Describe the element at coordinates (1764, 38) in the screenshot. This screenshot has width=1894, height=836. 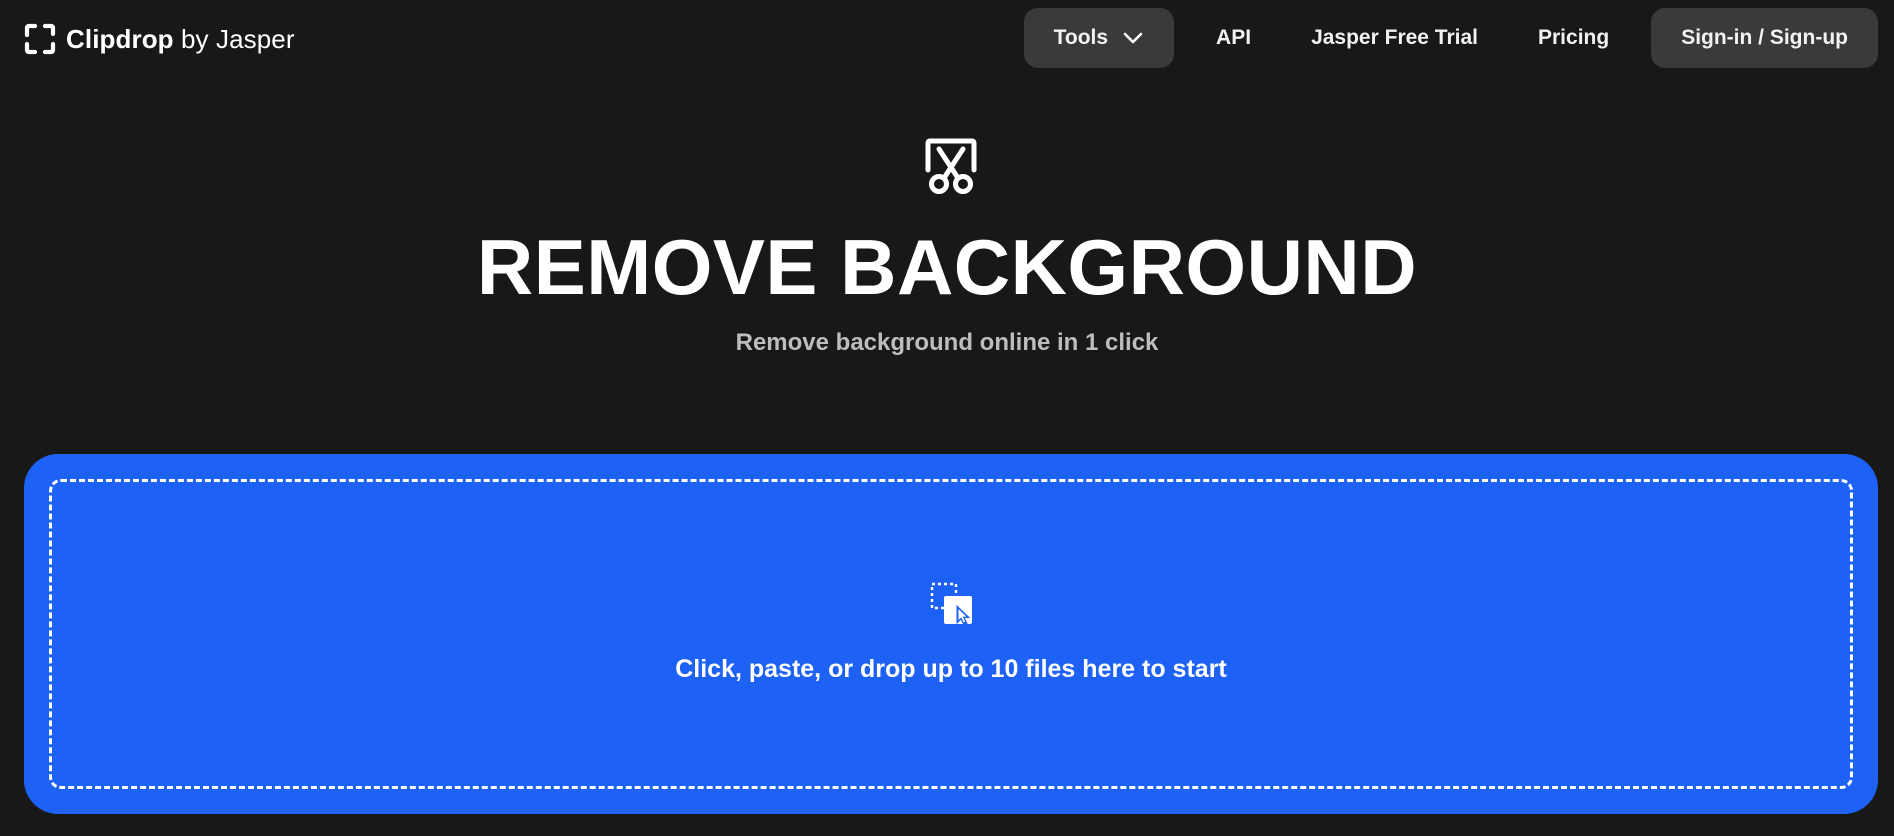
I see `signin-signup-button: Sign-in / Sign-up` at that location.